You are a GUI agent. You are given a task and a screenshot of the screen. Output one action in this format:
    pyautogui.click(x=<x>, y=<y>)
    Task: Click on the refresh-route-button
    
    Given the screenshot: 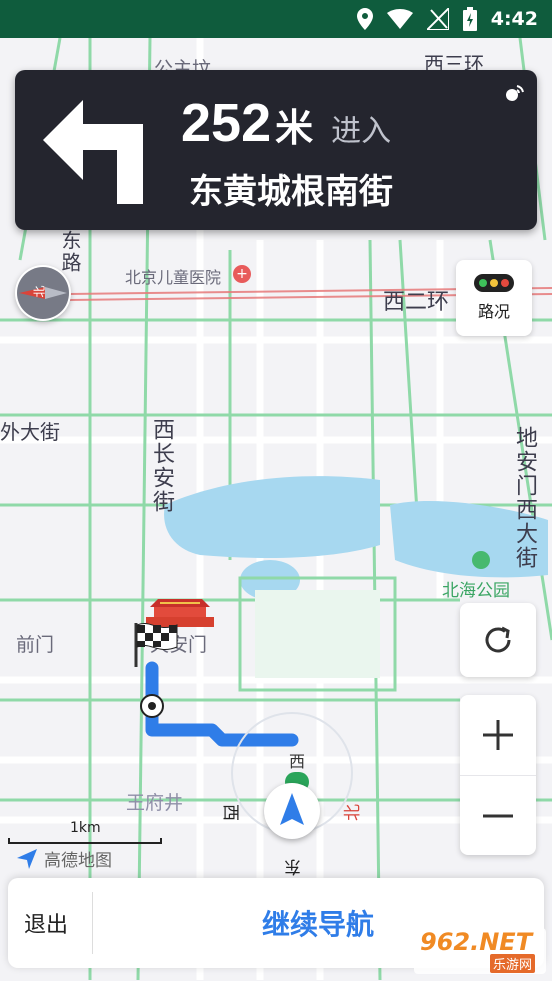 What is the action you would take?
    pyautogui.click(x=498, y=640)
    